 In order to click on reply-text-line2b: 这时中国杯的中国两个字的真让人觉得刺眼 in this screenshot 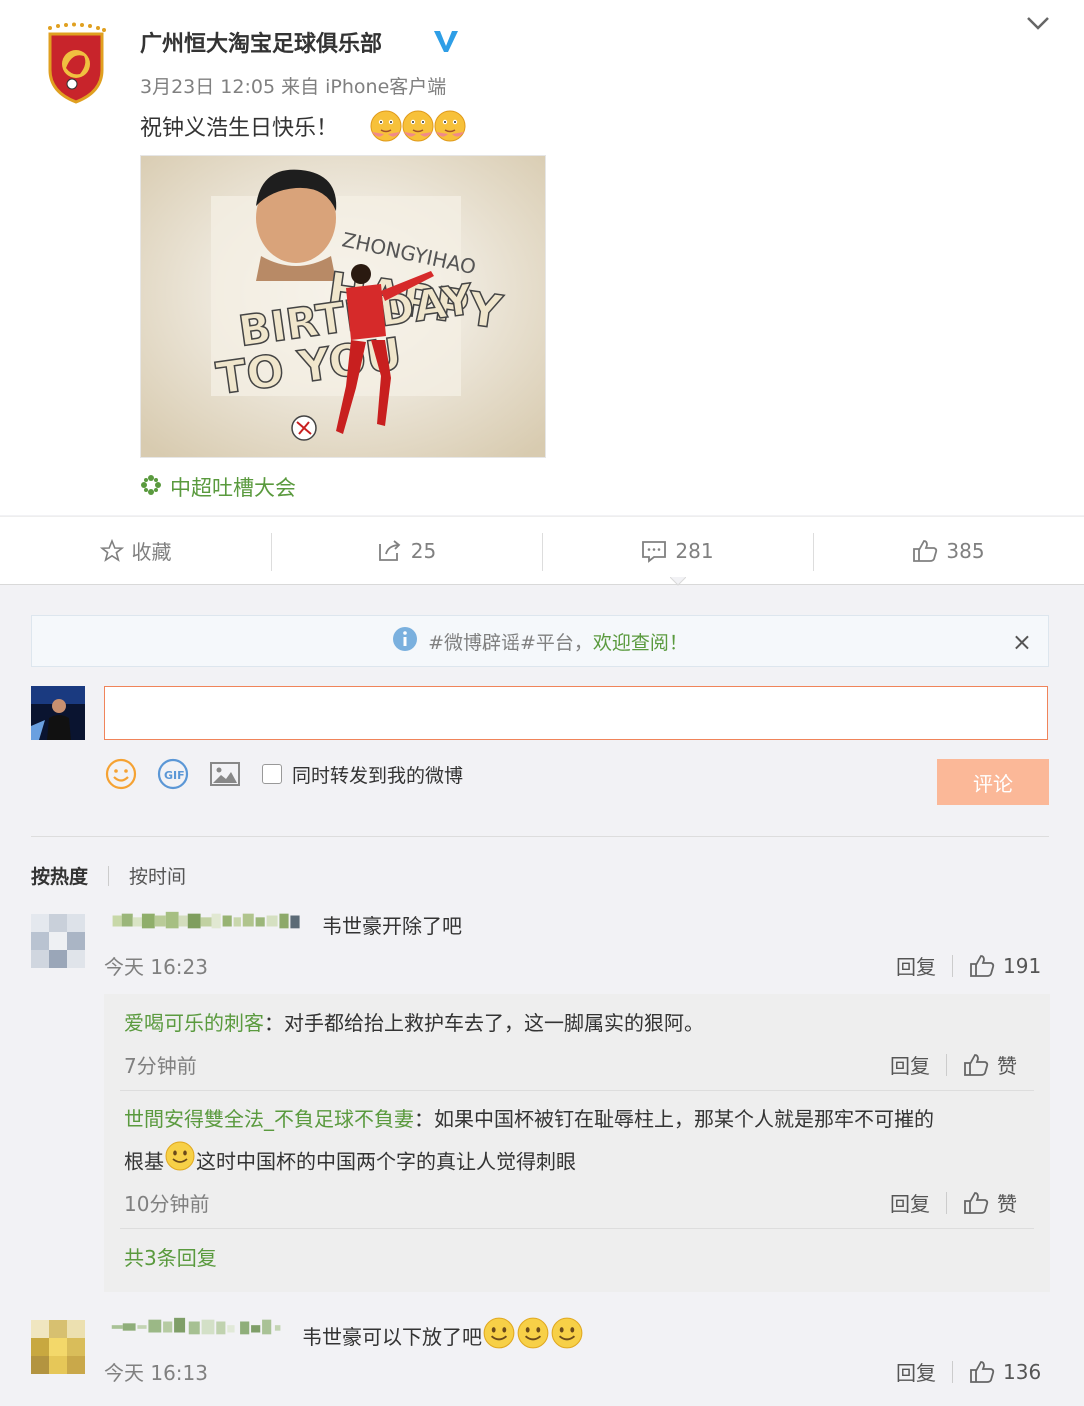, I will do `click(386, 1161)`.